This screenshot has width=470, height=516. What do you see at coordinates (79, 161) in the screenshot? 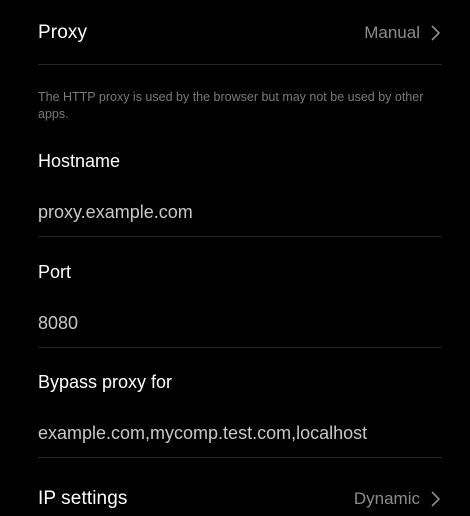
I see `hostname-label: Hostname` at bounding box center [79, 161].